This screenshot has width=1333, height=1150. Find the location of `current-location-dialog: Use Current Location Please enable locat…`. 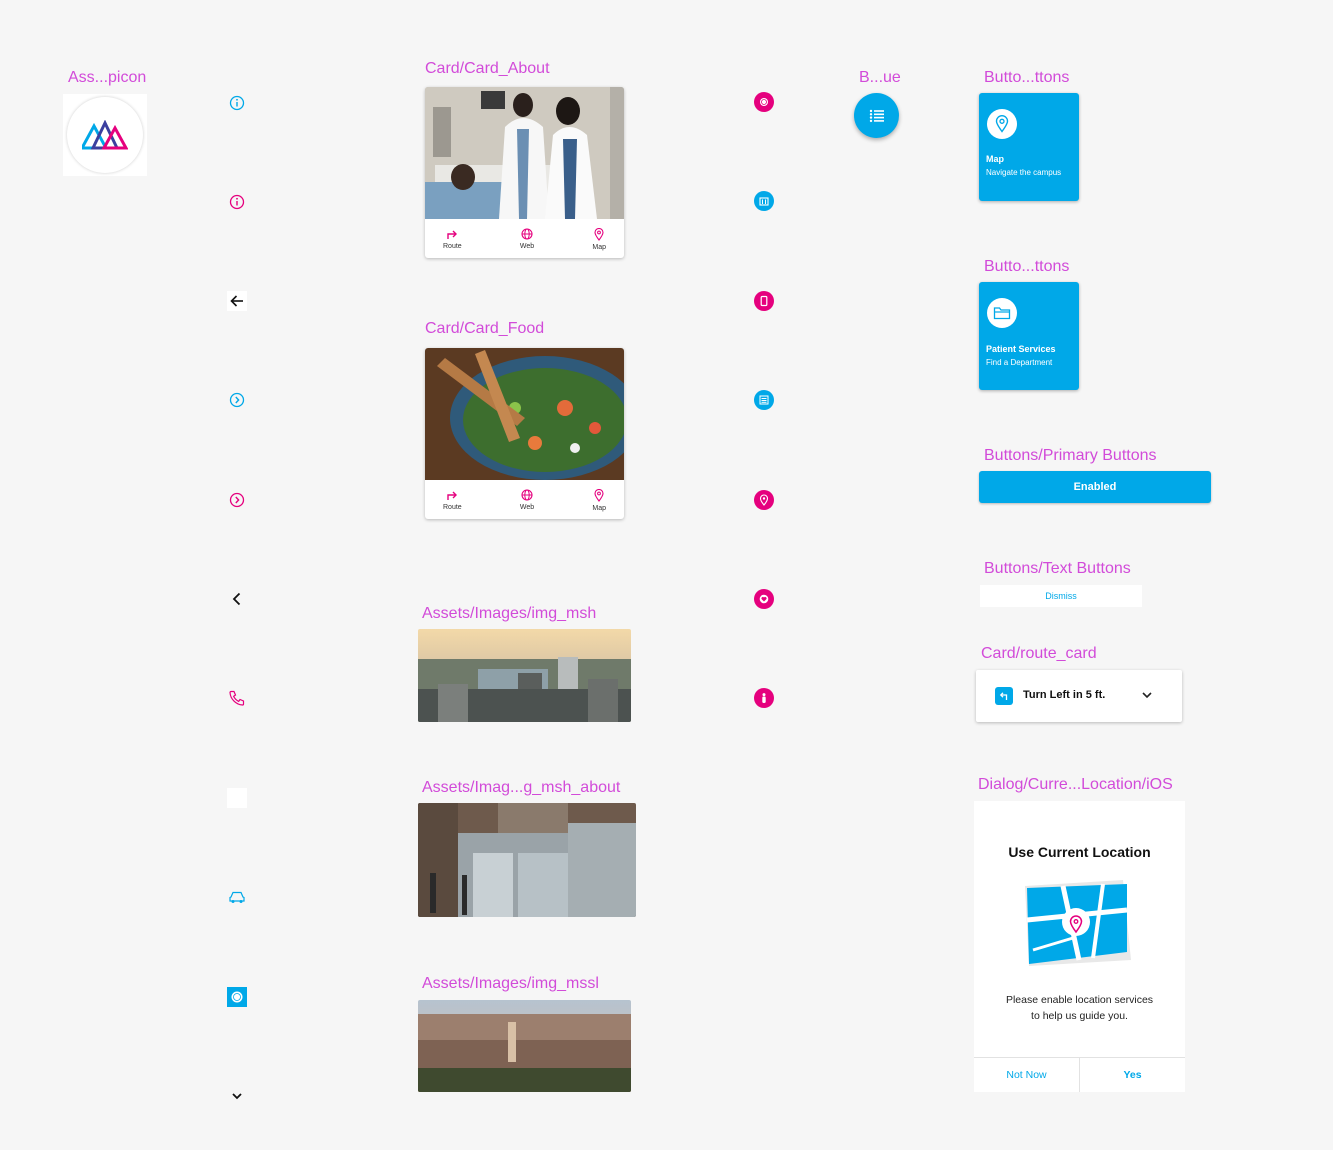

current-location-dialog: Use Current Location Please enable locat… is located at coordinates (1079, 946).